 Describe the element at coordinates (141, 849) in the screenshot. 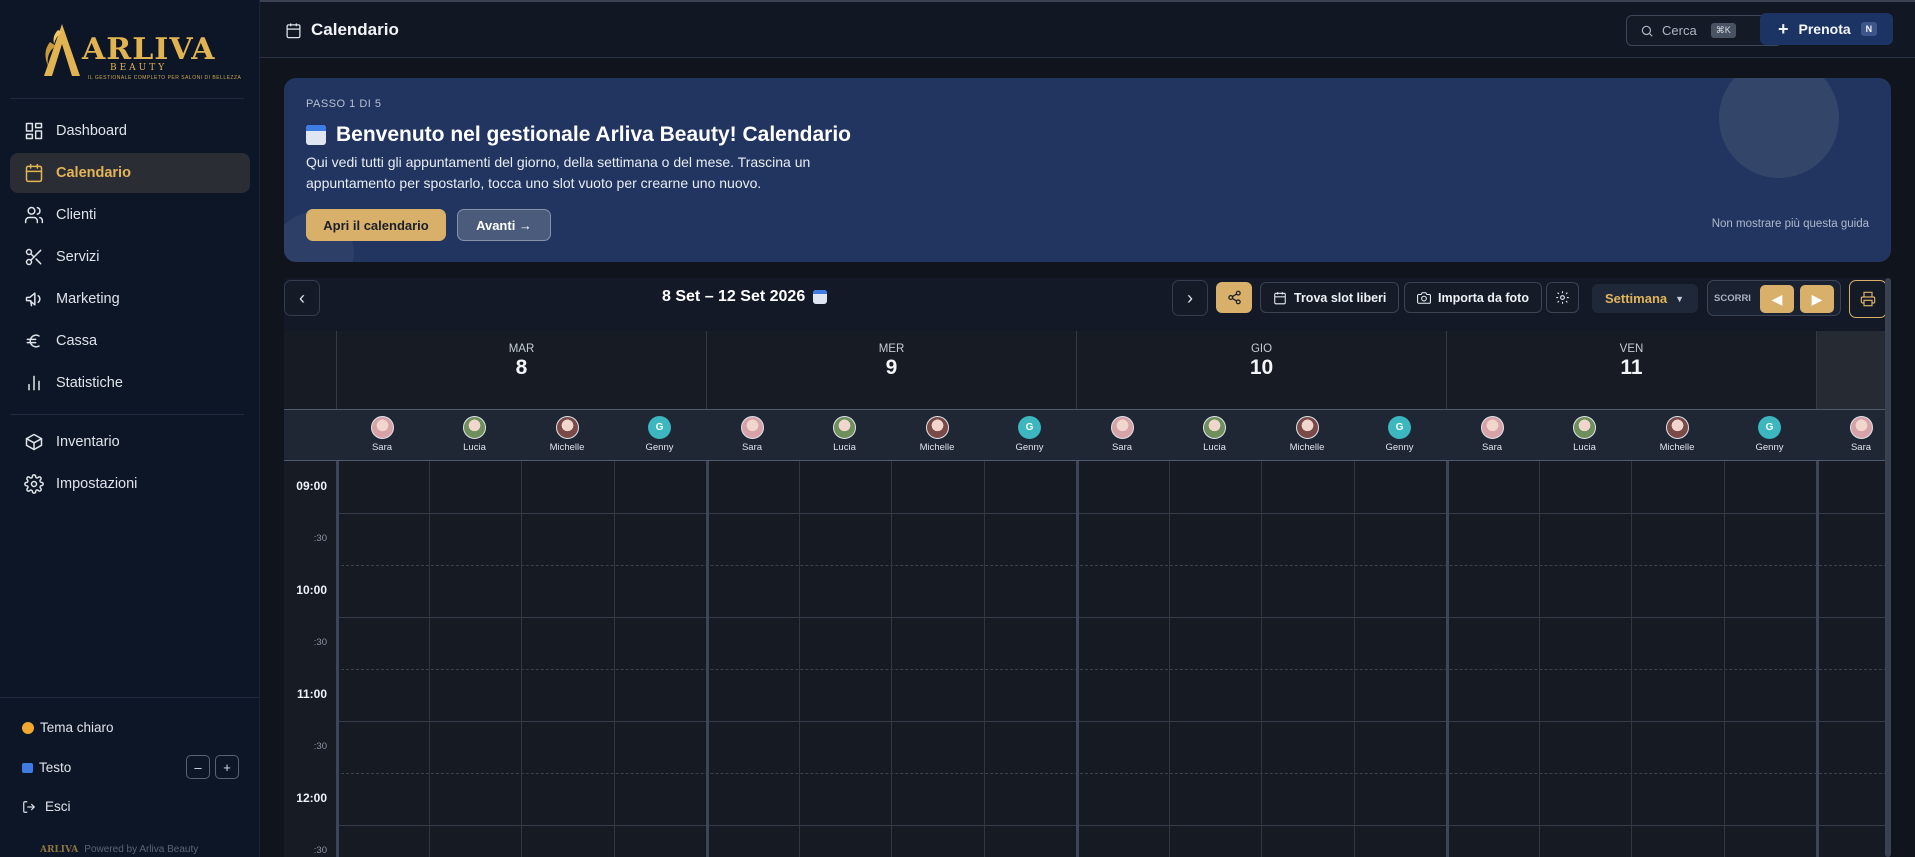

I see `powered-text: Powered by Arliva Beauty` at that location.